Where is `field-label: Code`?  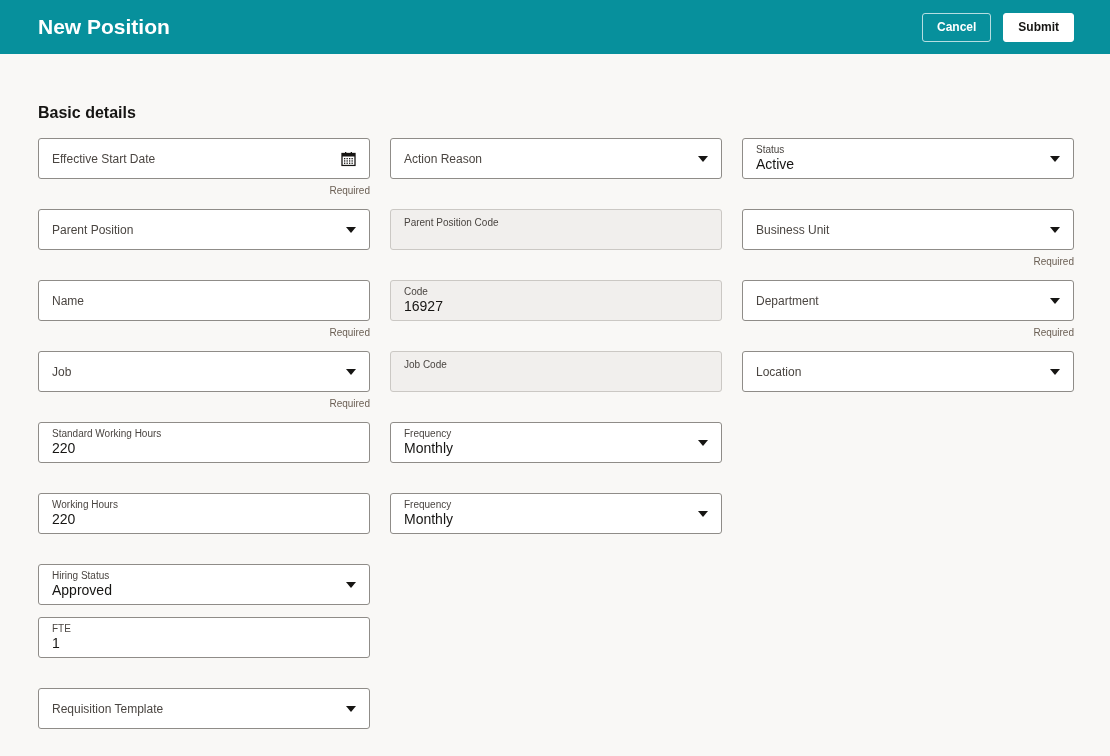
field-label: Code is located at coordinates (416, 292).